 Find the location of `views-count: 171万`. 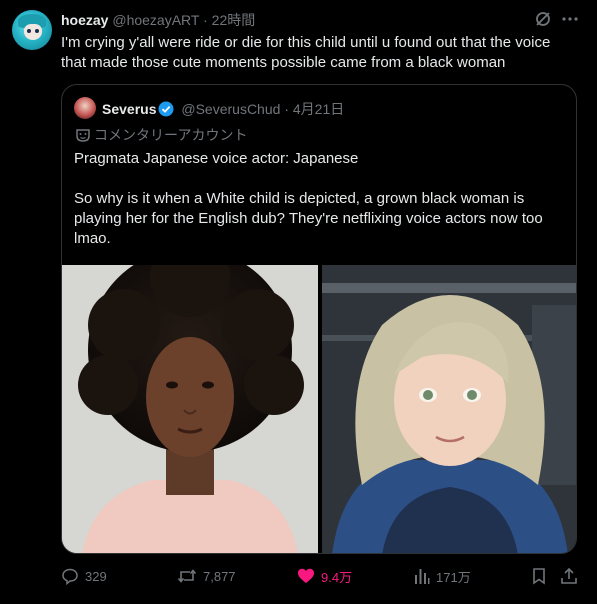

views-count: 171万 is located at coordinates (453, 577).